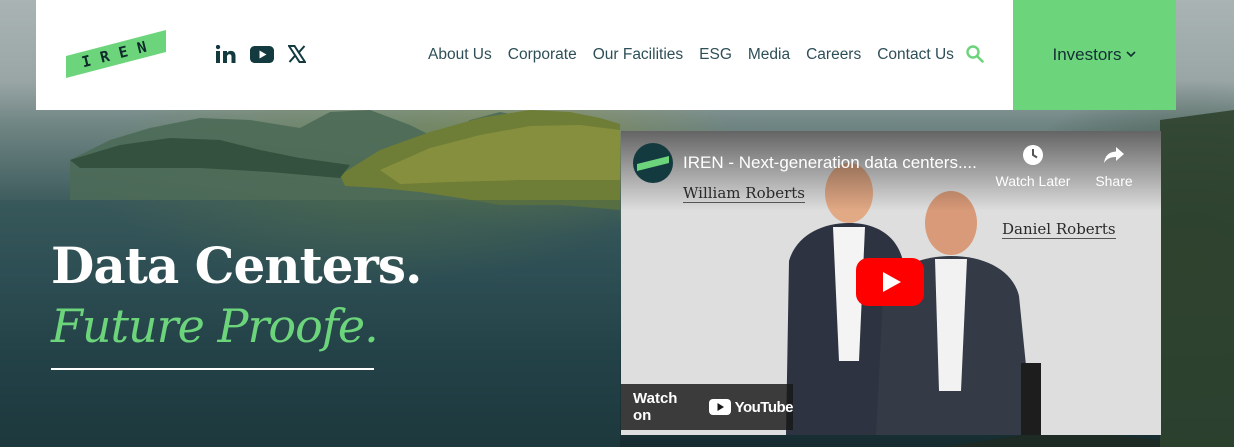  I want to click on nav-about-us: About Us, so click(460, 55).